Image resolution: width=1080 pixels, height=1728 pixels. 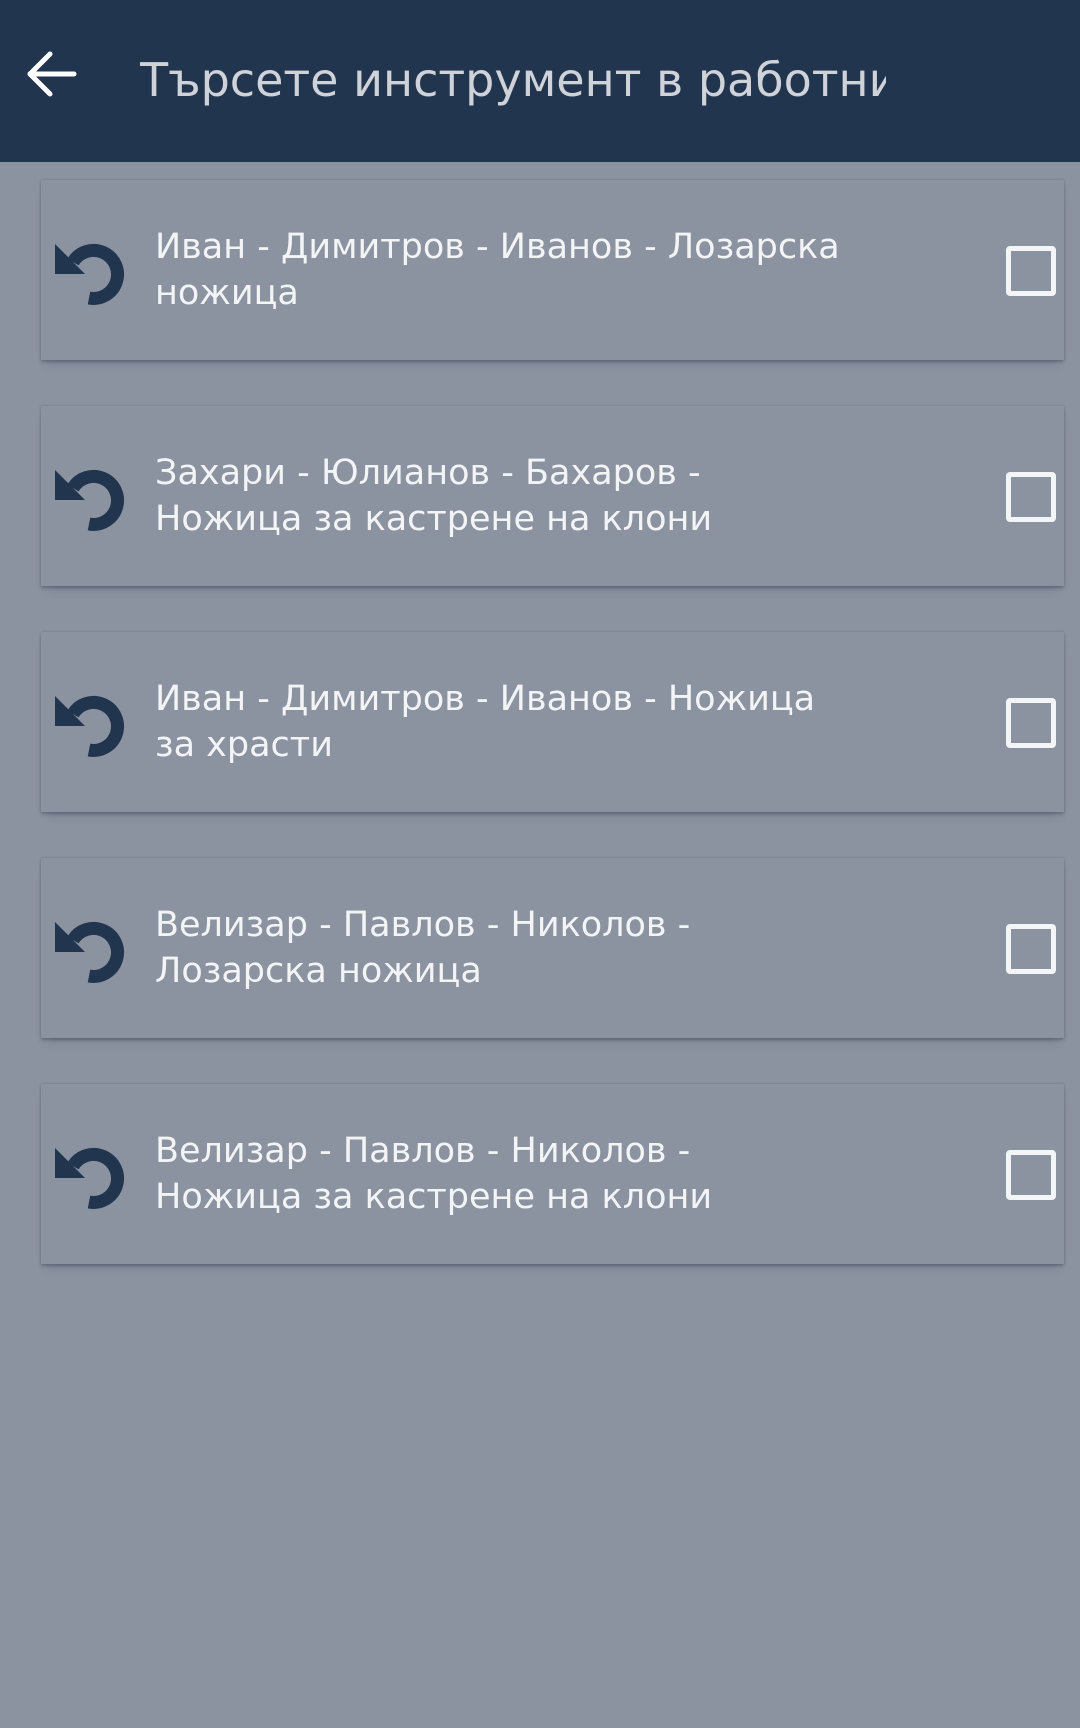 What do you see at coordinates (318, 971) in the screenshot?
I see `list-item-line2: Лозарска ножица` at bounding box center [318, 971].